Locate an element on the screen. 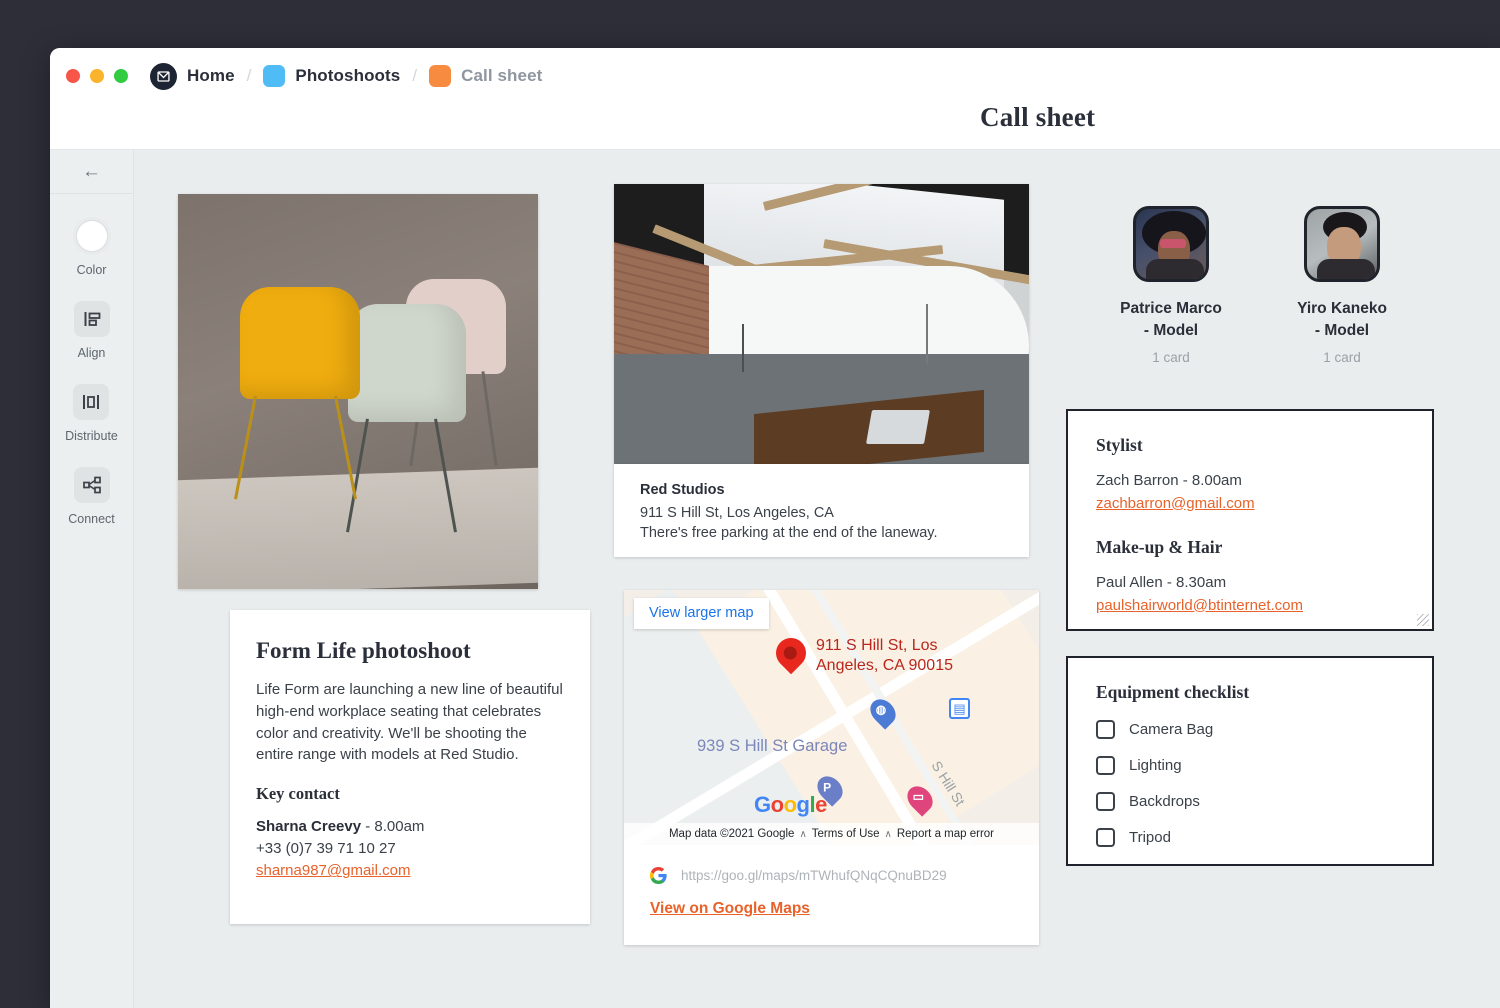 Image resolution: width=1500 pixels, height=1008 pixels. traffic-light-controls is located at coordinates (97, 76).